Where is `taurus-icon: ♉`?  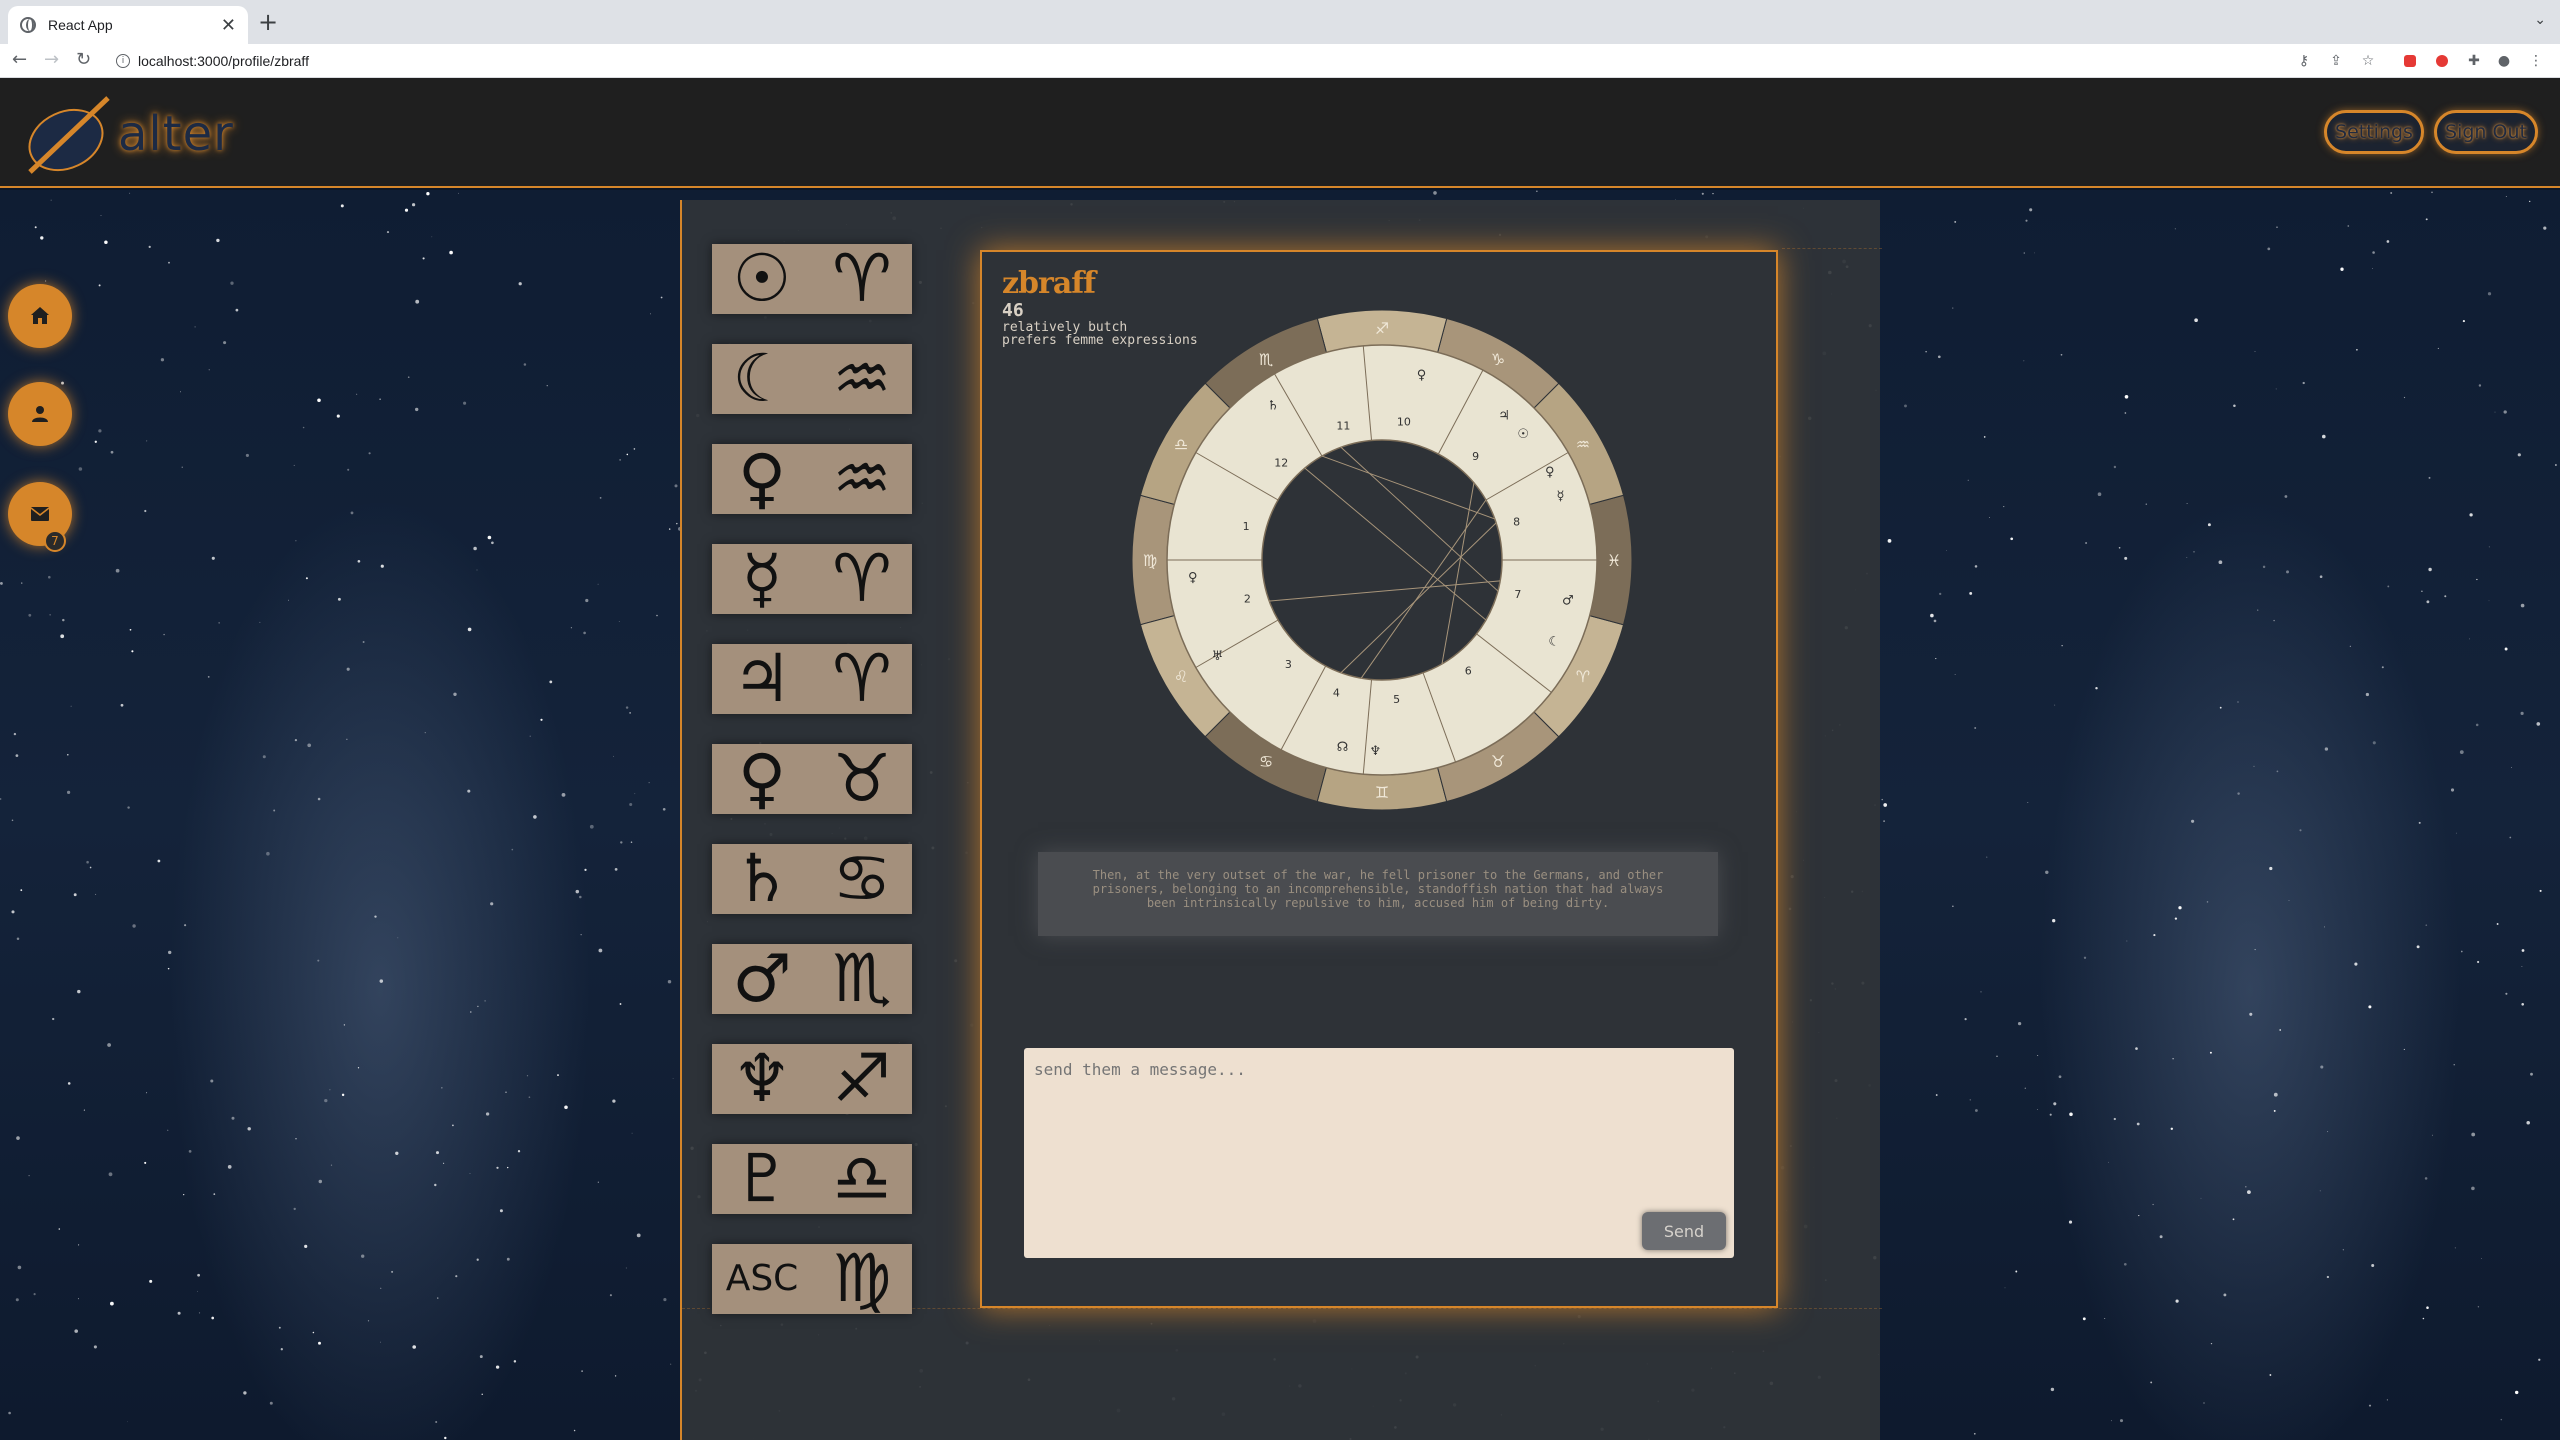 taurus-icon: ♉ is located at coordinates (862, 778).